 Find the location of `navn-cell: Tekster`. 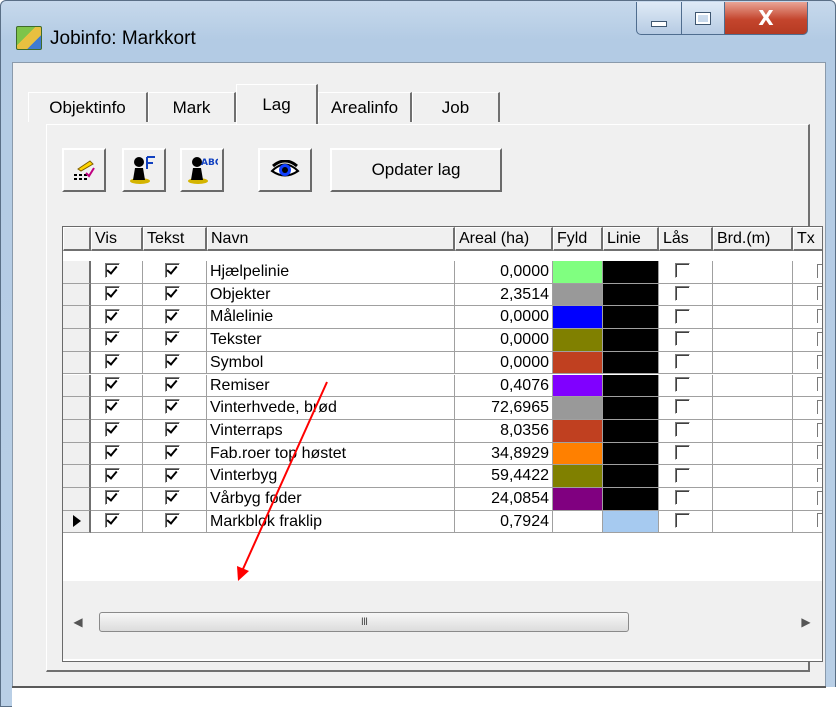

navn-cell: Tekster is located at coordinates (331, 340).